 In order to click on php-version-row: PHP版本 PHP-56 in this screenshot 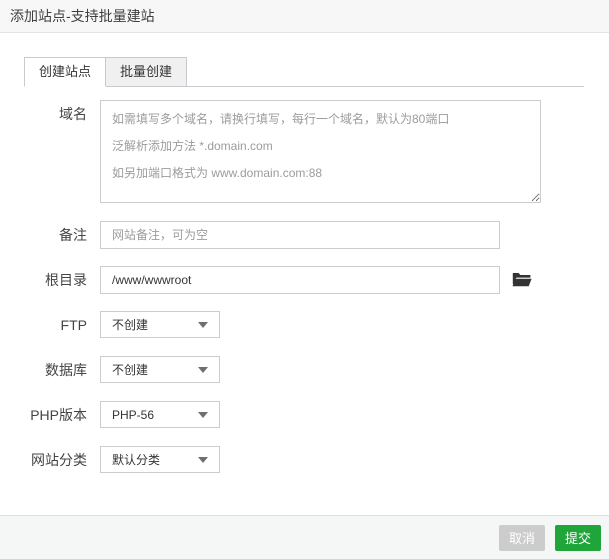, I will do `click(304, 415)`.